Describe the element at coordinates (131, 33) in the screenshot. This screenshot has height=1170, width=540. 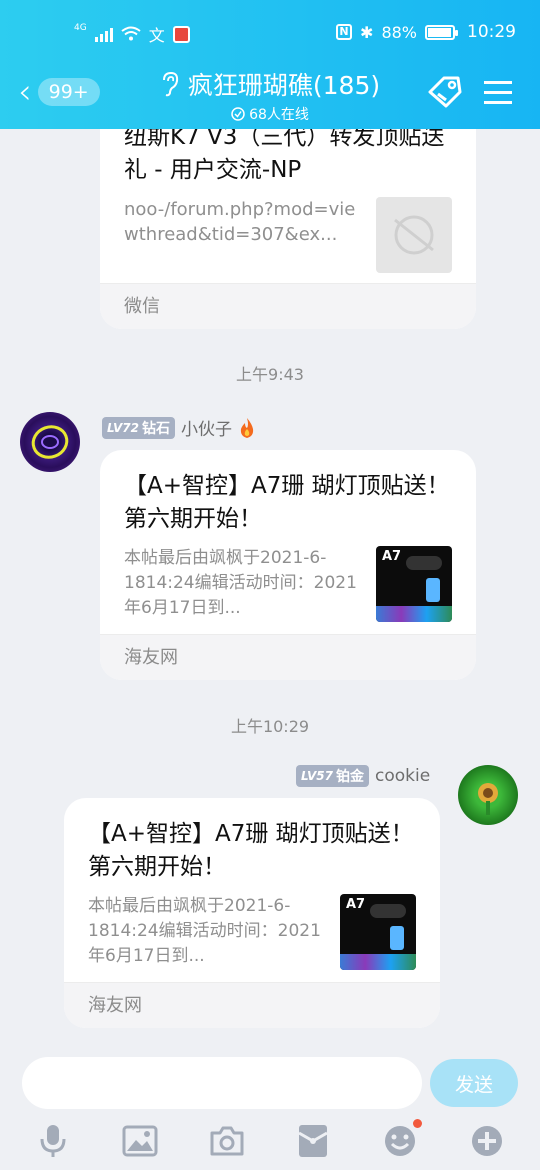
I see `wifi-icon` at that location.